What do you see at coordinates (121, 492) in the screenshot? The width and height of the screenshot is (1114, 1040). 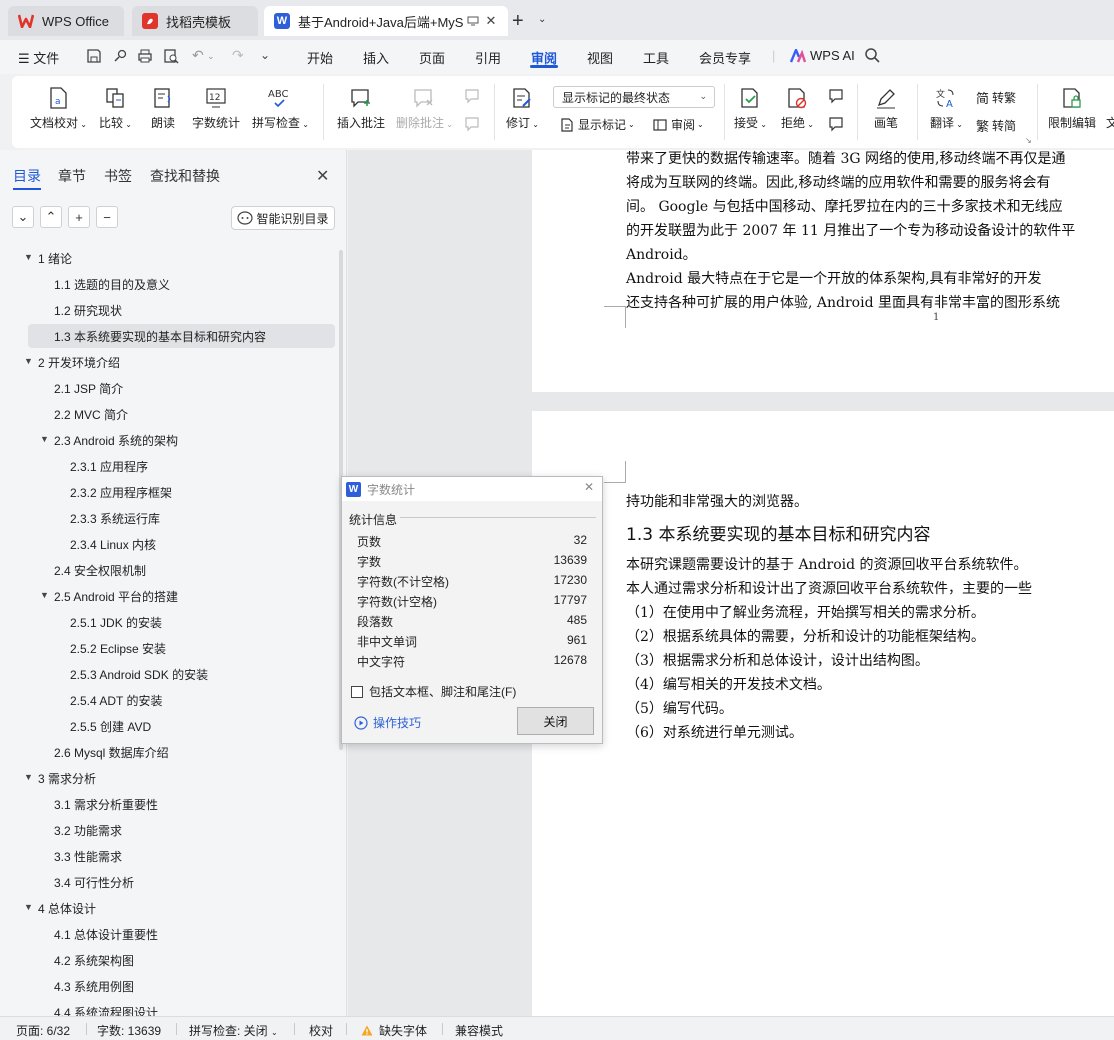 I see `toc-item: 2.3.2 应用程序框架` at bounding box center [121, 492].